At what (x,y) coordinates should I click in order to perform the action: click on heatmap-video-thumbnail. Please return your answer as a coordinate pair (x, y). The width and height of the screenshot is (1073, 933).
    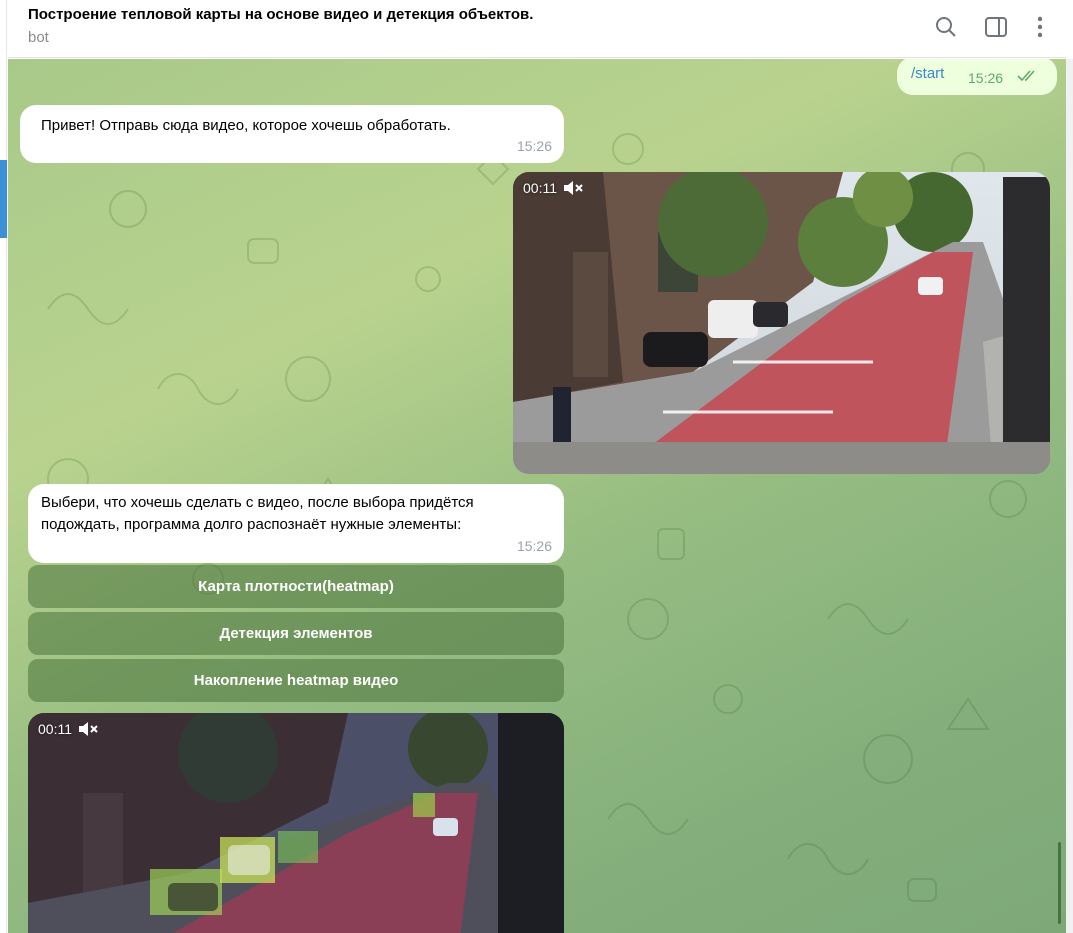
    Looking at the image, I should click on (296, 823).